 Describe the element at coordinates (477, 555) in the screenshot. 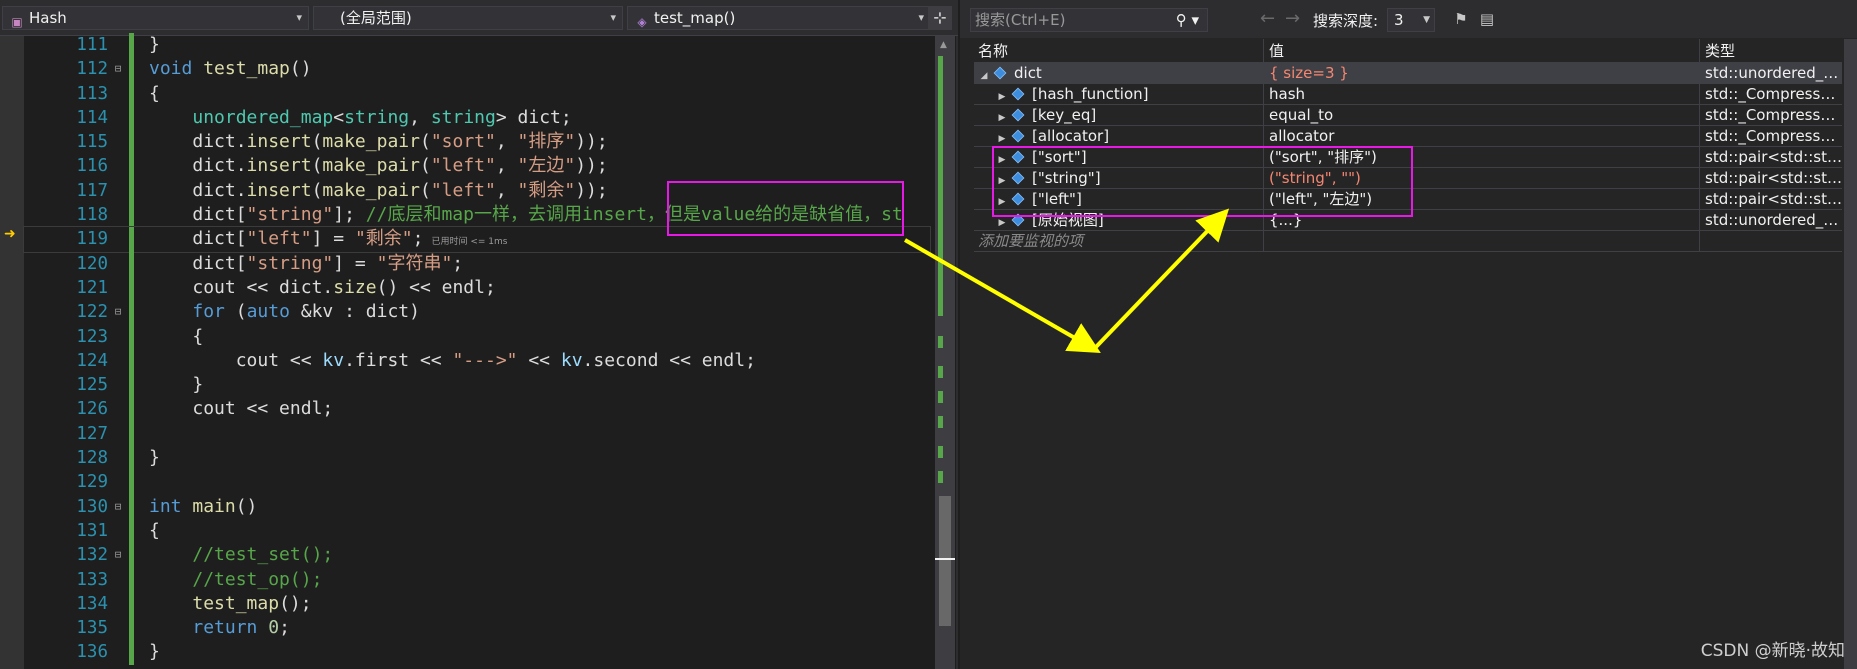

I see `code-line: 132 ⊟ //test_set();` at that location.